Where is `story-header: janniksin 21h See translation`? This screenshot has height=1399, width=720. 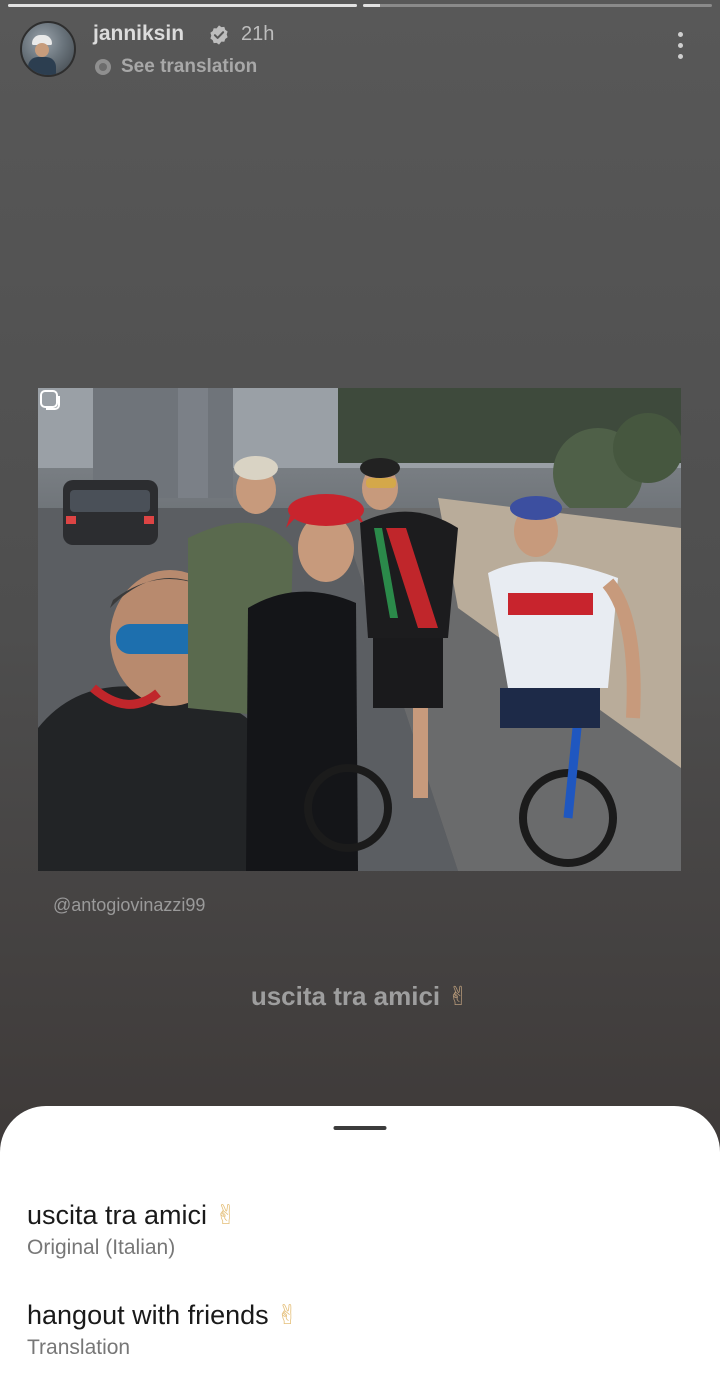 story-header: janniksin 21h See translation is located at coordinates (360, 53).